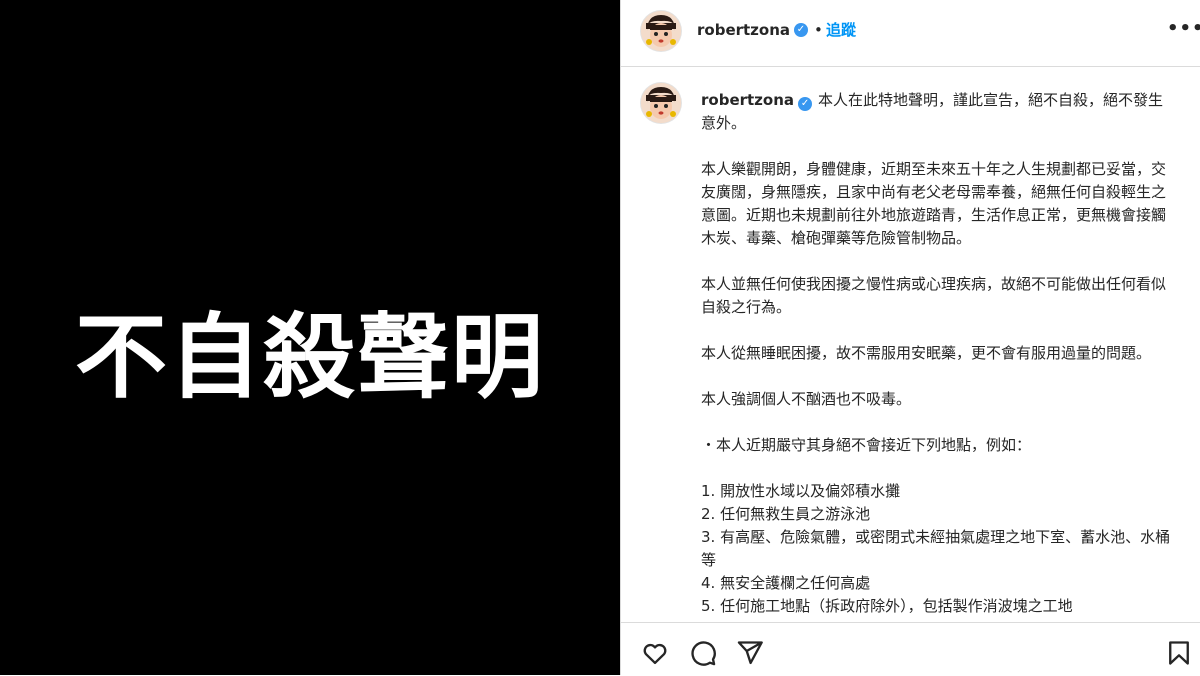 The image size is (1200, 676). What do you see at coordinates (661, 103) in the screenshot?
I see `caption-avatar` at bounding box center [661, 103].